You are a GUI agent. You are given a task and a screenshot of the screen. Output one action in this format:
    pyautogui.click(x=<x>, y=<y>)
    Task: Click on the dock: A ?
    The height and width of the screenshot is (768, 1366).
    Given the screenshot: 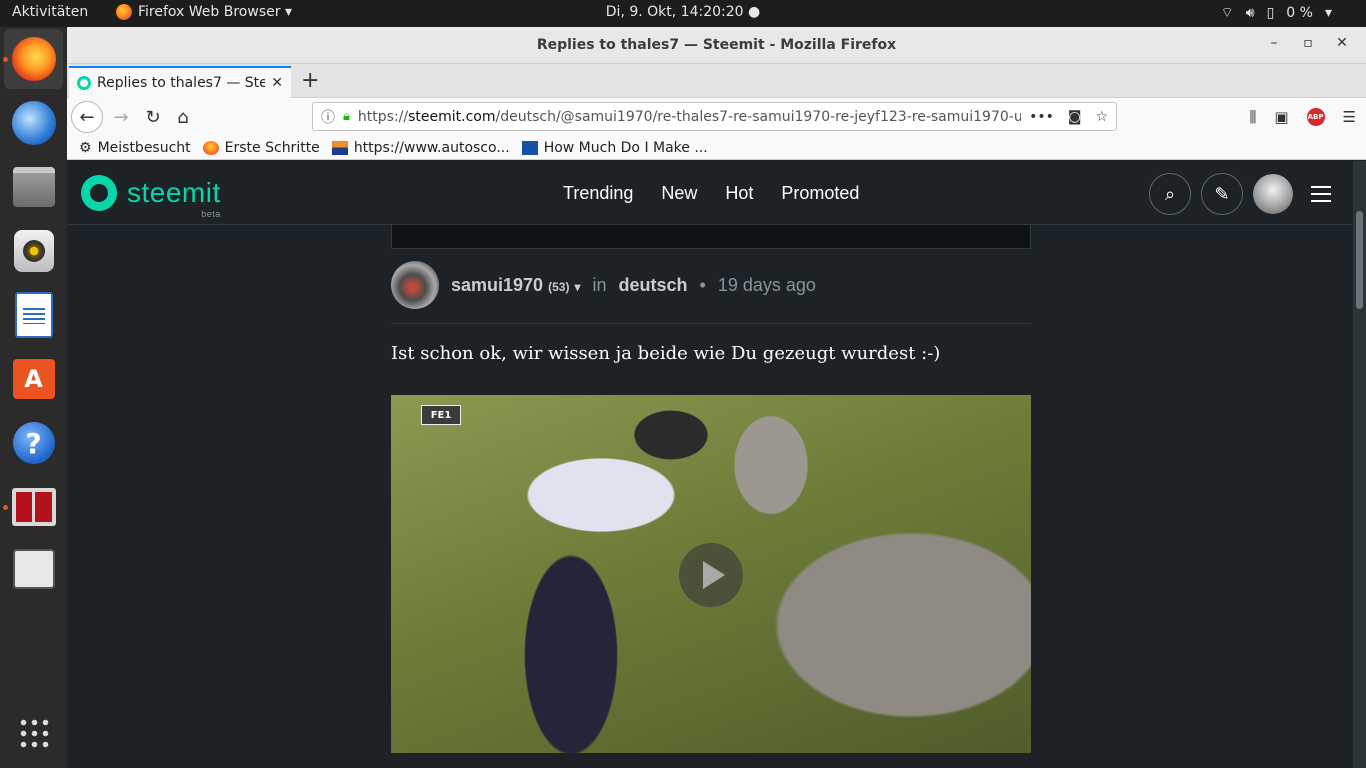 What is the action you would take?
    pyautogui.click(x=33, y=397)
    